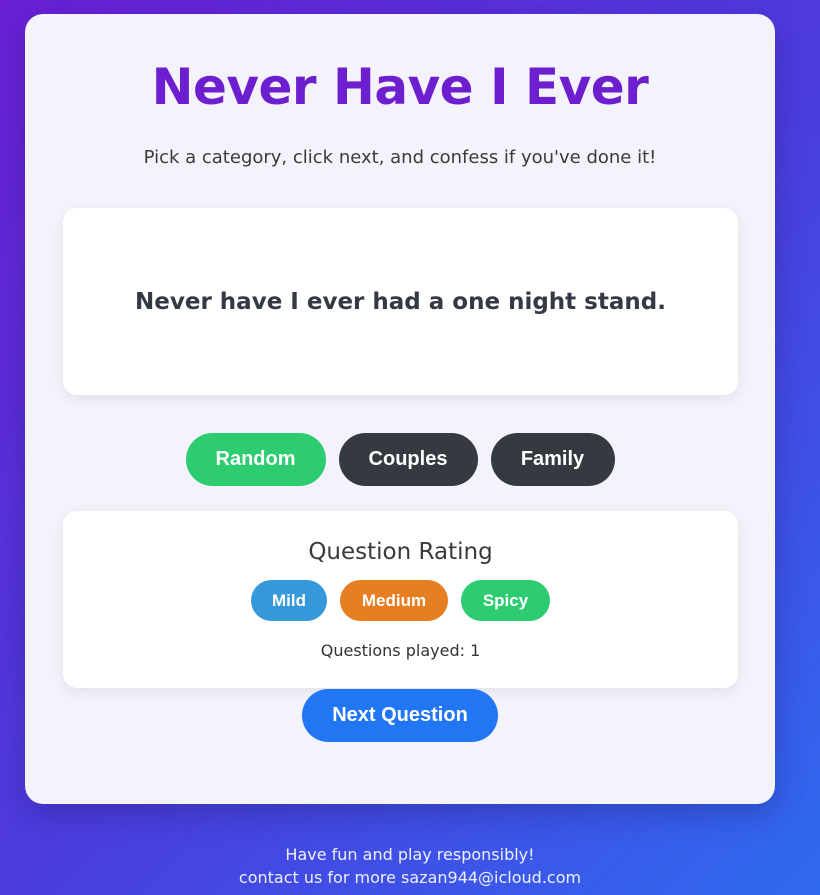 This screenshot has width=820, height=895. Describe the element at coordinates (552, 459) in the screenshot. I see `category-family-button: Family` at that location.